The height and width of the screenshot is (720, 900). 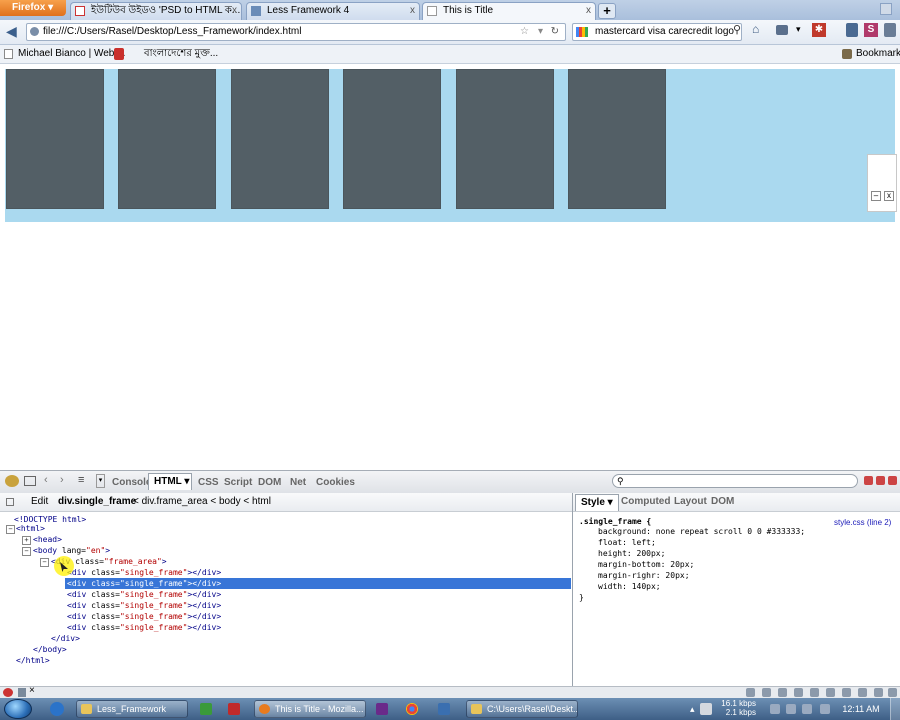 I want to click on google-icon, so click(x=582, y=32).